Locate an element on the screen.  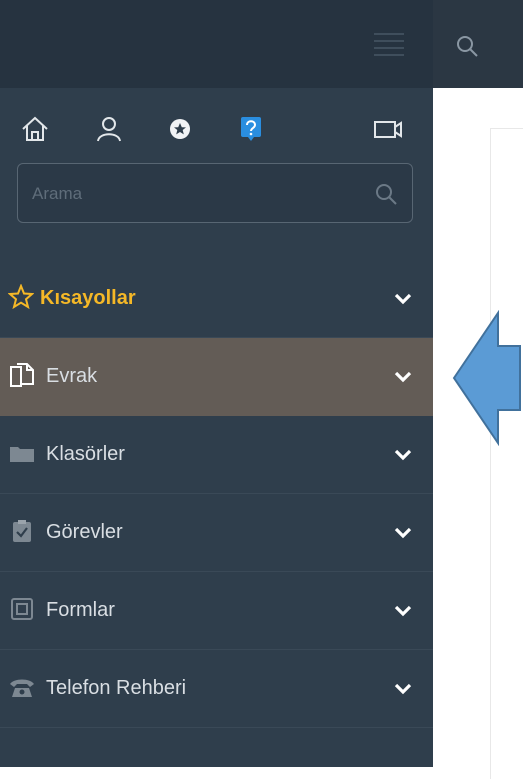
star-circle-icon is located at coordinates (180, 129).